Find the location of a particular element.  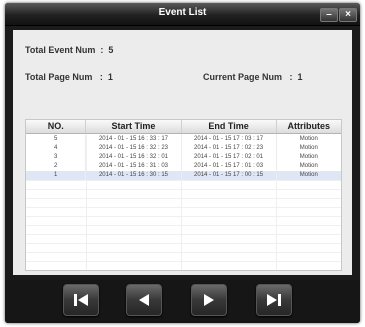

close-icon: × is located at coordinates (348, 14).